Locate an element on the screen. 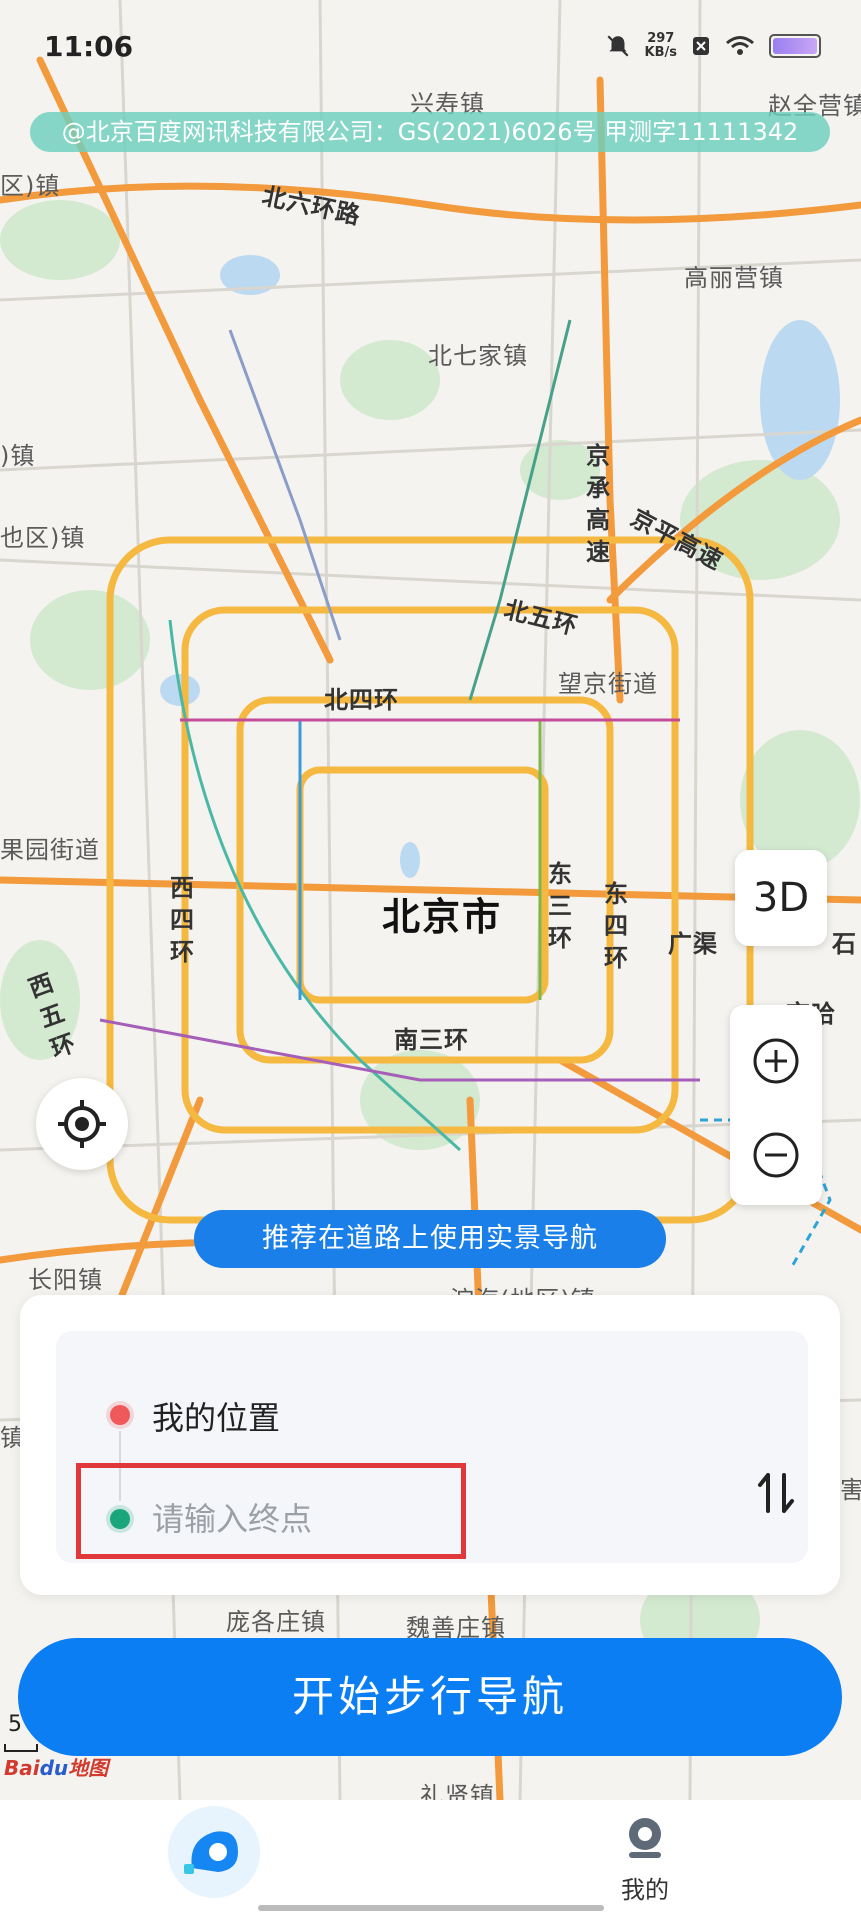 The image size is (861, 1920). road-label: 东四环 is located at coordinates (616, 926).